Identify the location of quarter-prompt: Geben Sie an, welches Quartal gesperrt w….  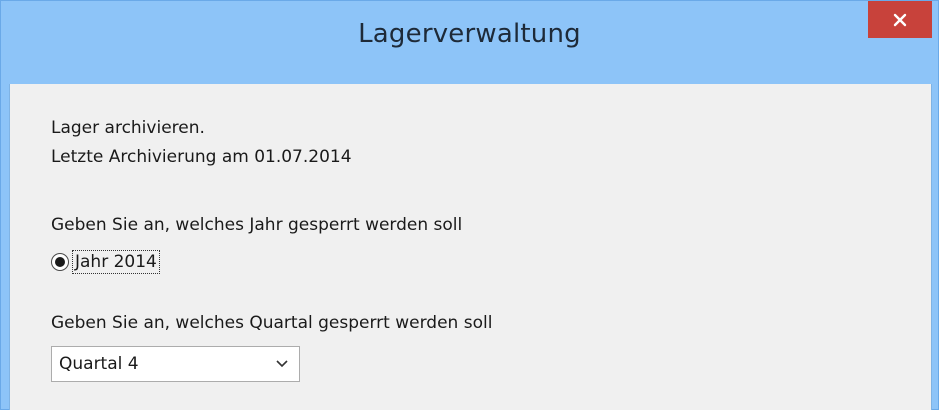
(272, 323).